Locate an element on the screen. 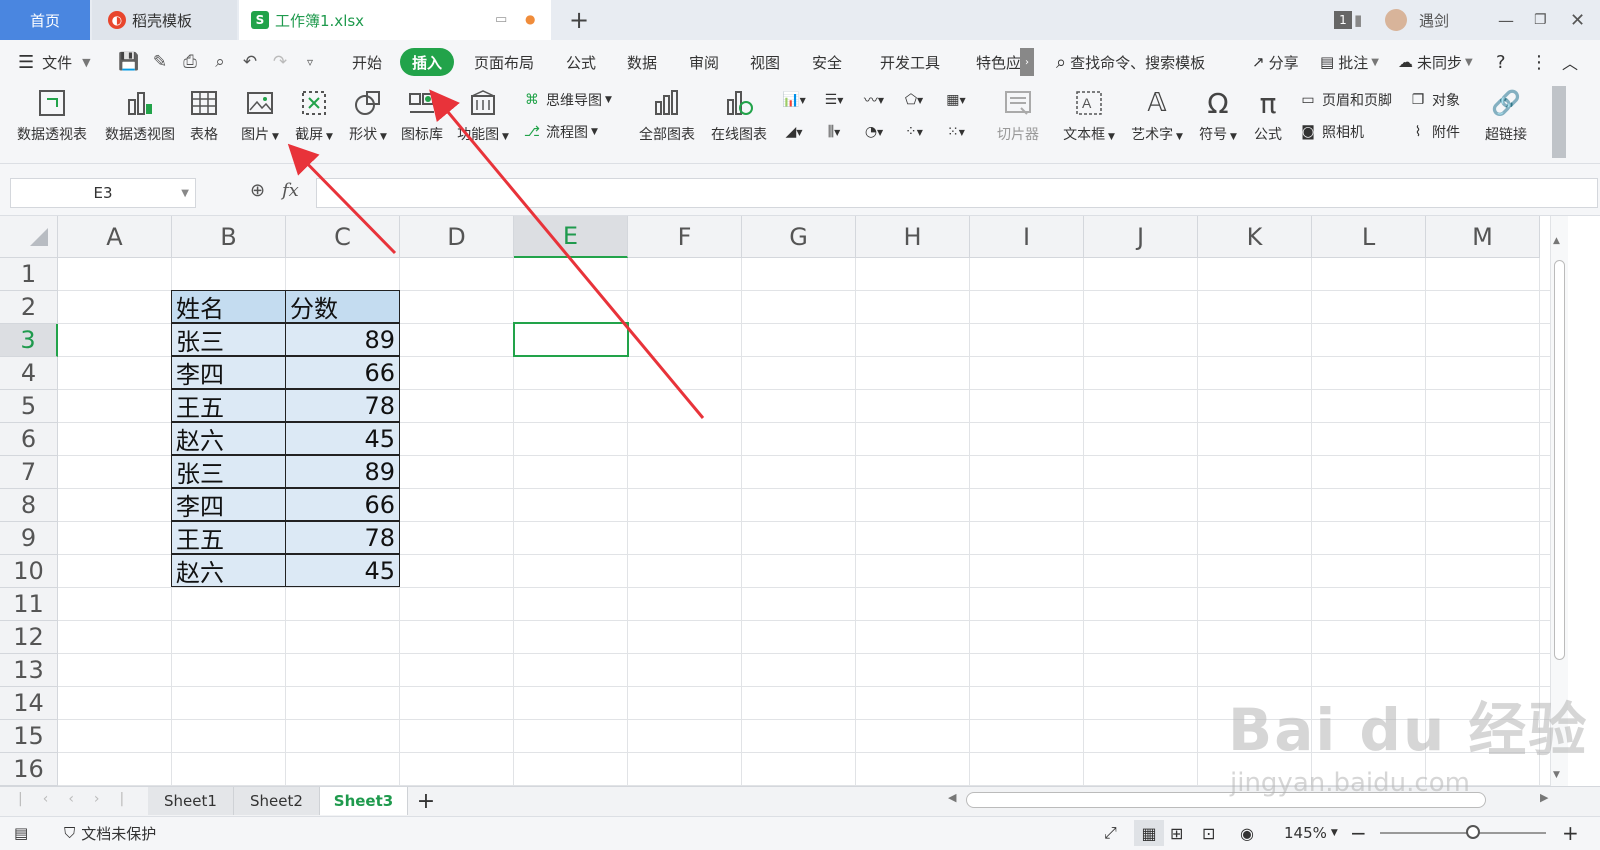 The image size is (1600, 850). format-painter-icon: ✎ is located at coordinates (160, 62).